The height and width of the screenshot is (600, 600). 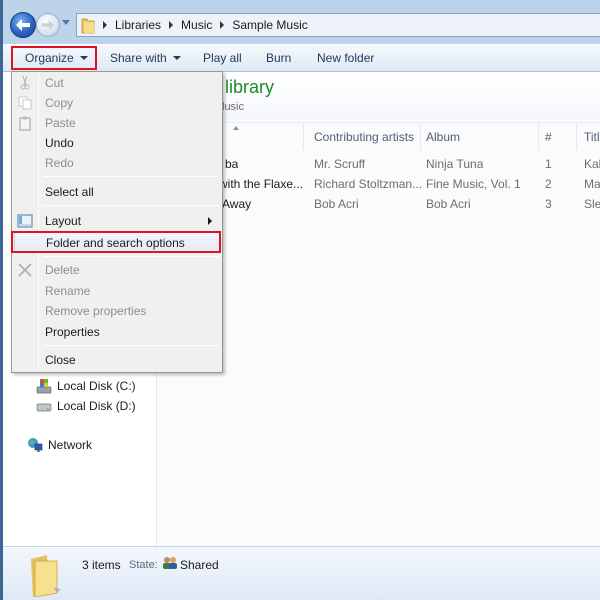 I want to click on menu-item-redo: Redo, so click(x=117, y=163).